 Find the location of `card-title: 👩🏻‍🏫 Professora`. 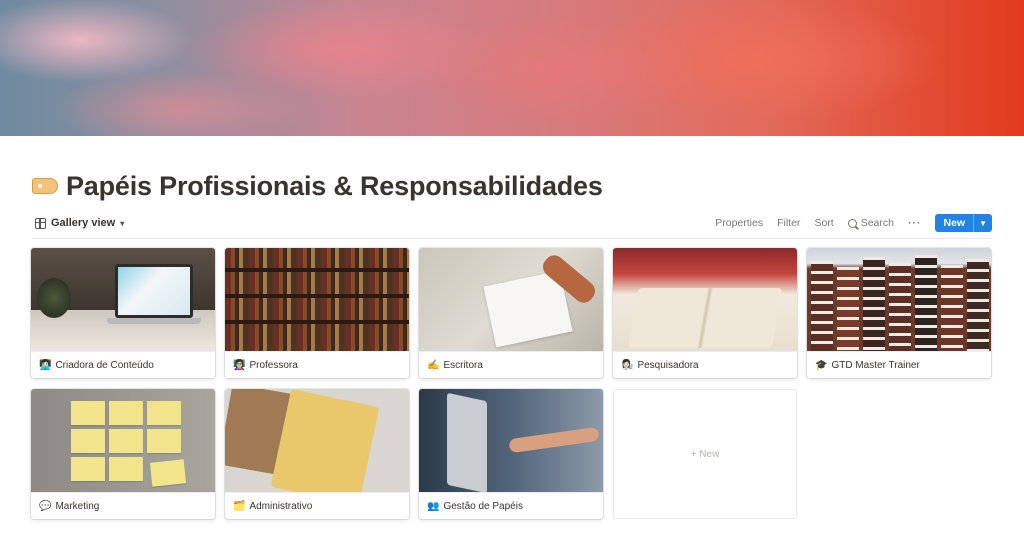

card-title: 👩🏻‍🏫 Professora is located at coordinates (317, 364).